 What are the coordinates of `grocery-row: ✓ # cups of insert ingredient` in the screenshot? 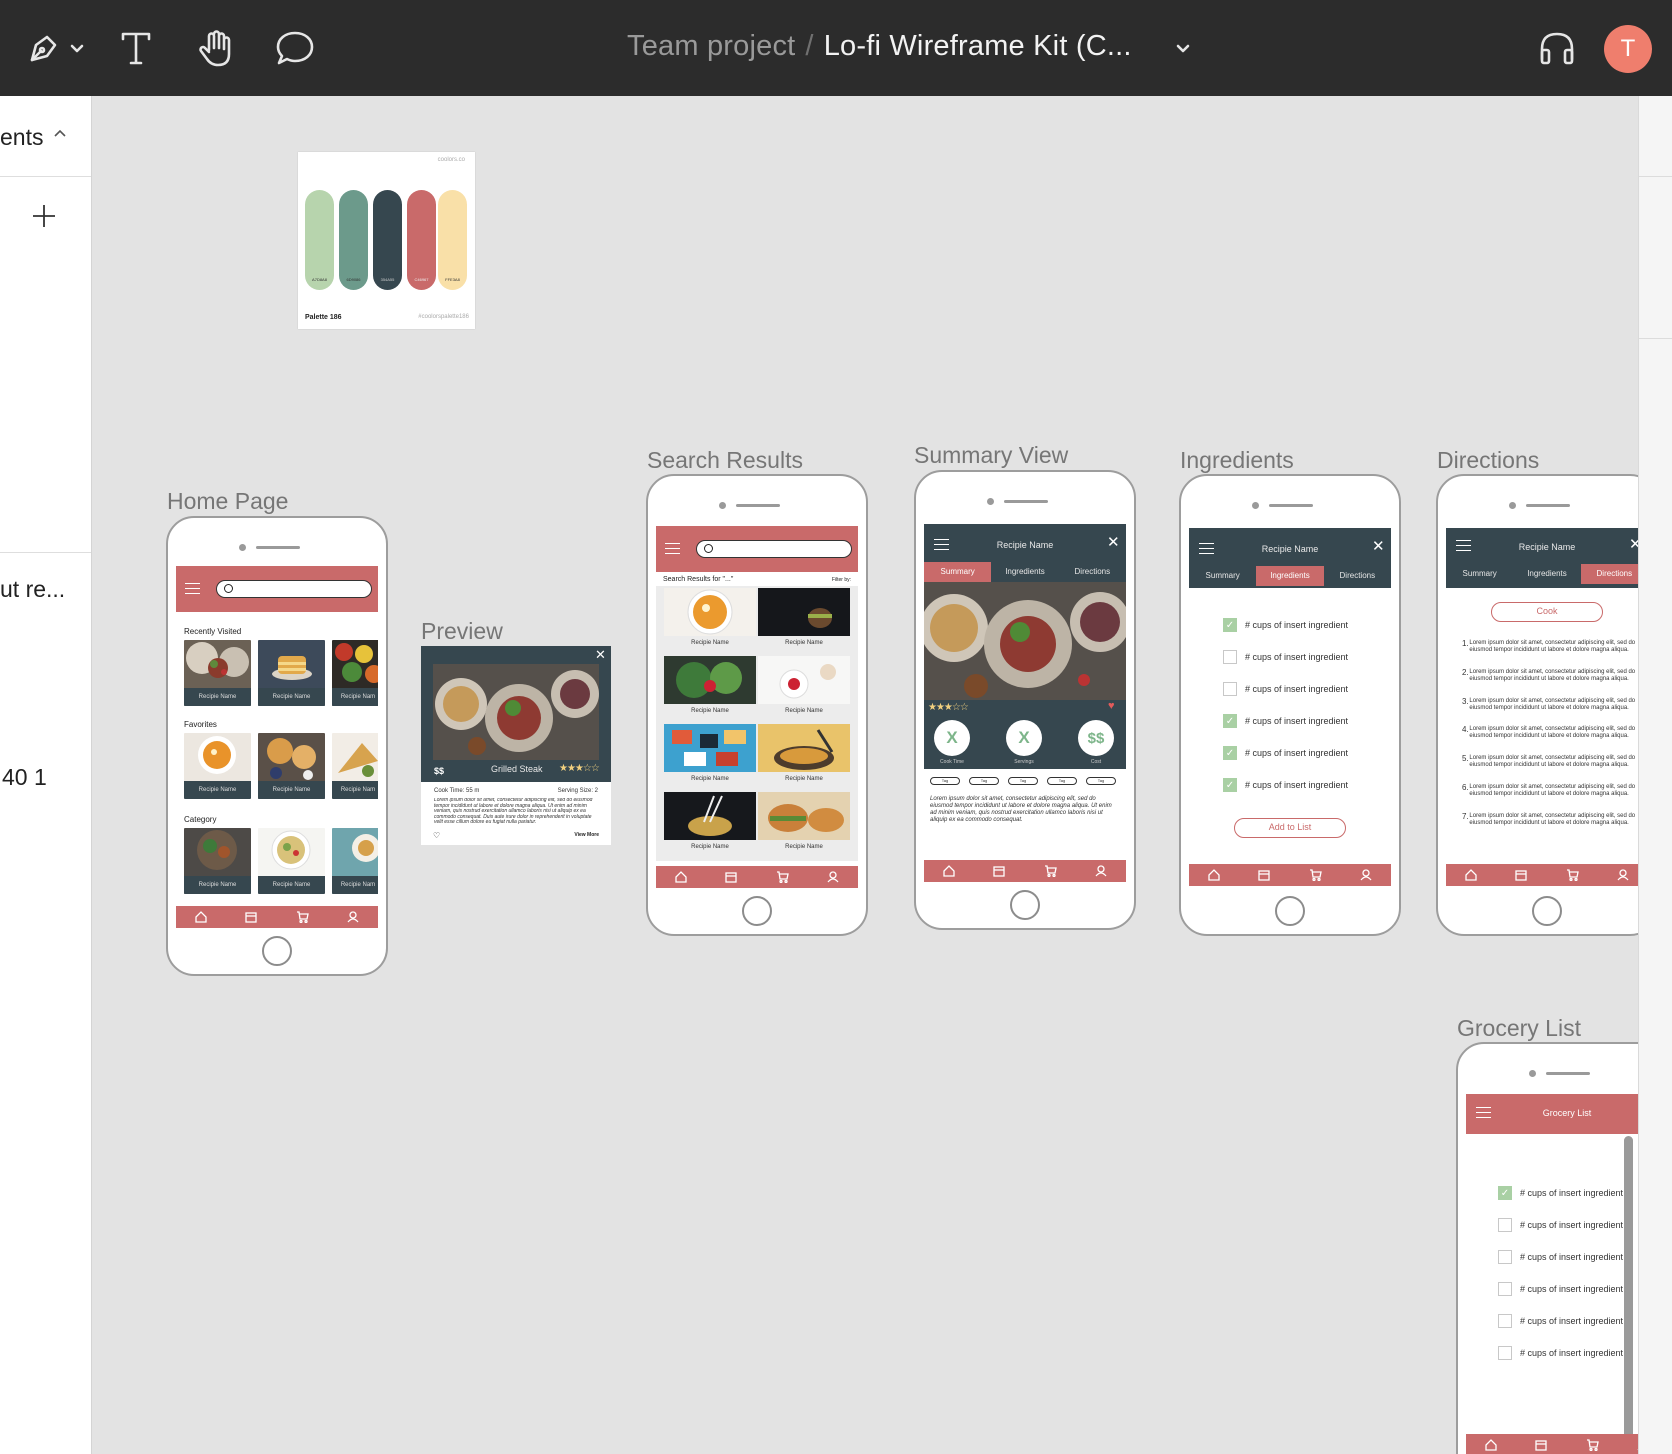 It's located at (1560, 1193).